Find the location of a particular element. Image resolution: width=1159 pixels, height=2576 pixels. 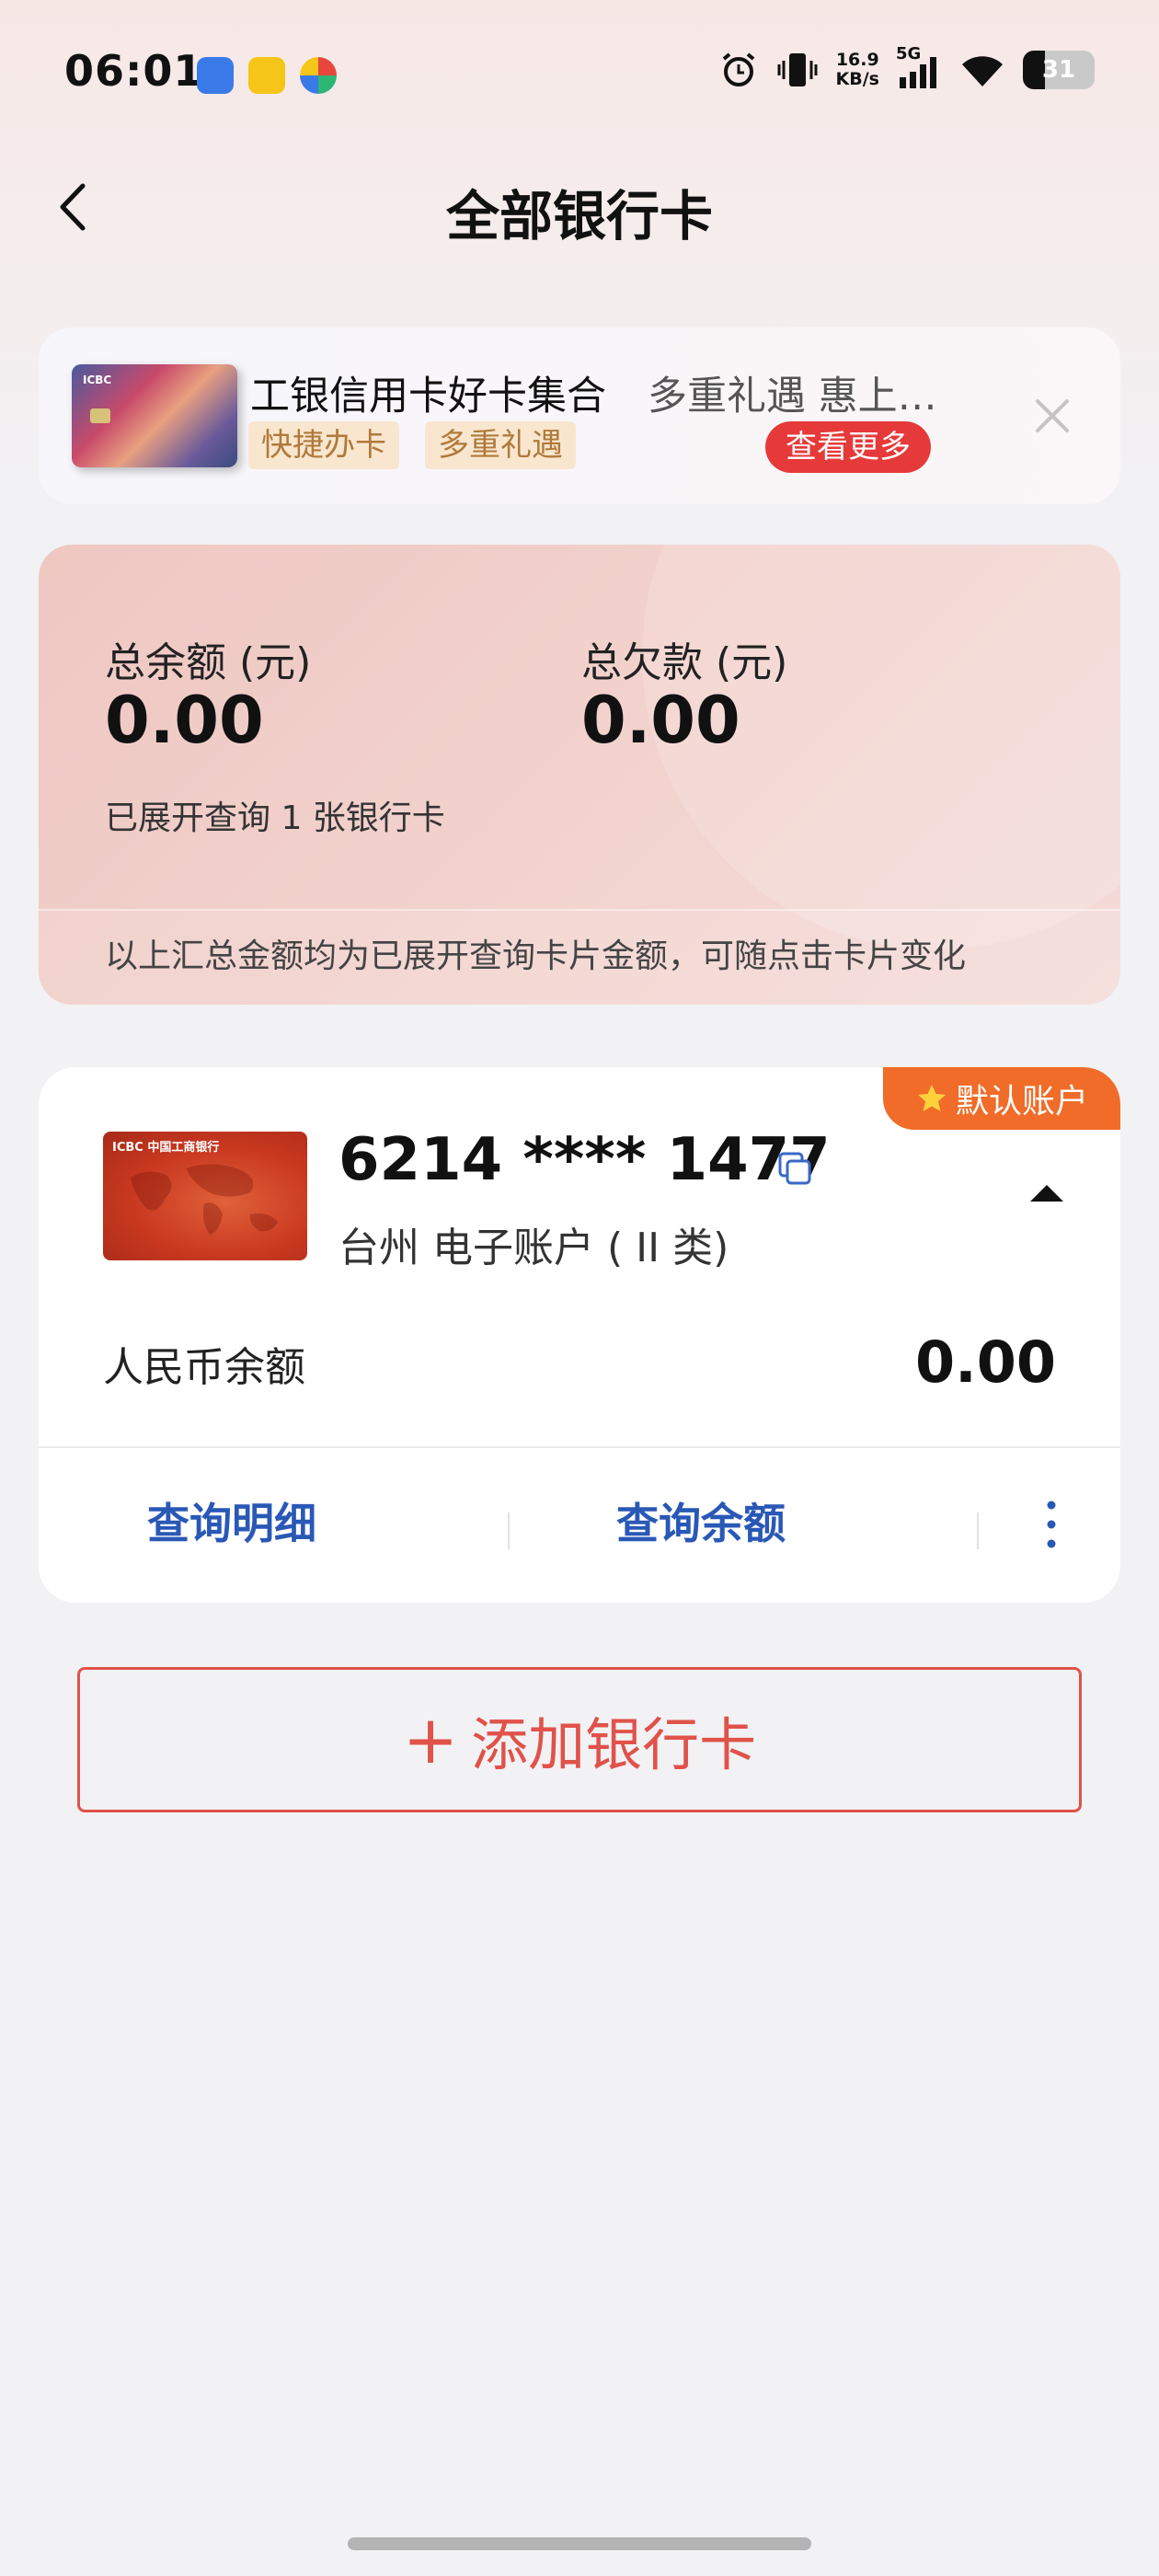

star-icon is located at coordinates (931, 1098).